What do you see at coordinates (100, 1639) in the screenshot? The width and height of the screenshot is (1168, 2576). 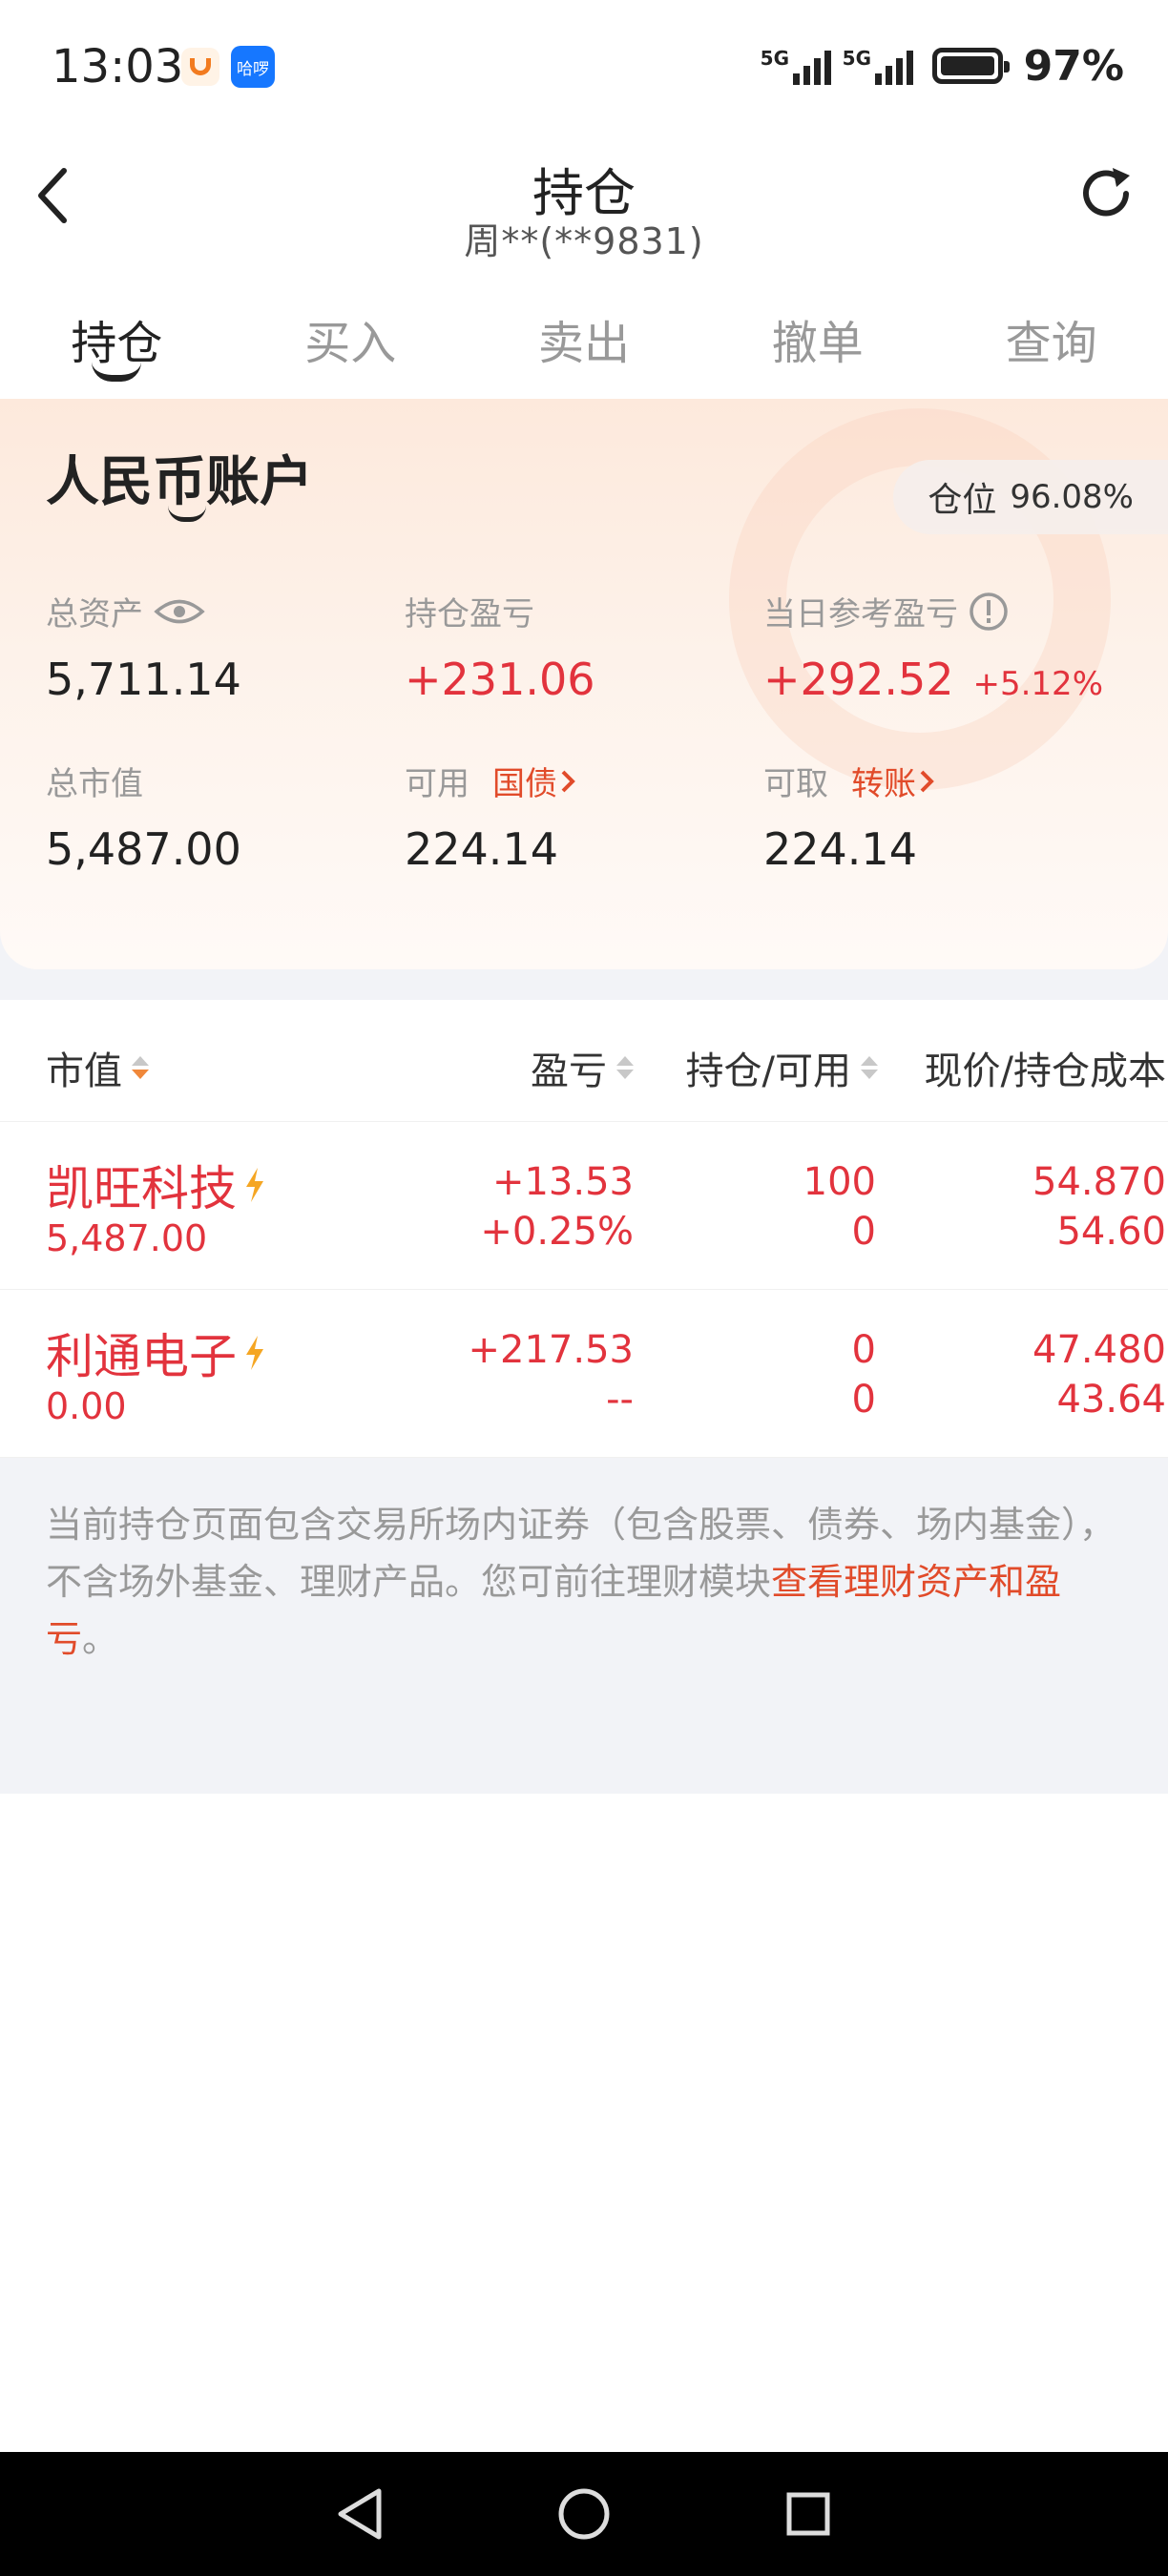 I see `note-end: 。` at bounding box center [100, 1639].